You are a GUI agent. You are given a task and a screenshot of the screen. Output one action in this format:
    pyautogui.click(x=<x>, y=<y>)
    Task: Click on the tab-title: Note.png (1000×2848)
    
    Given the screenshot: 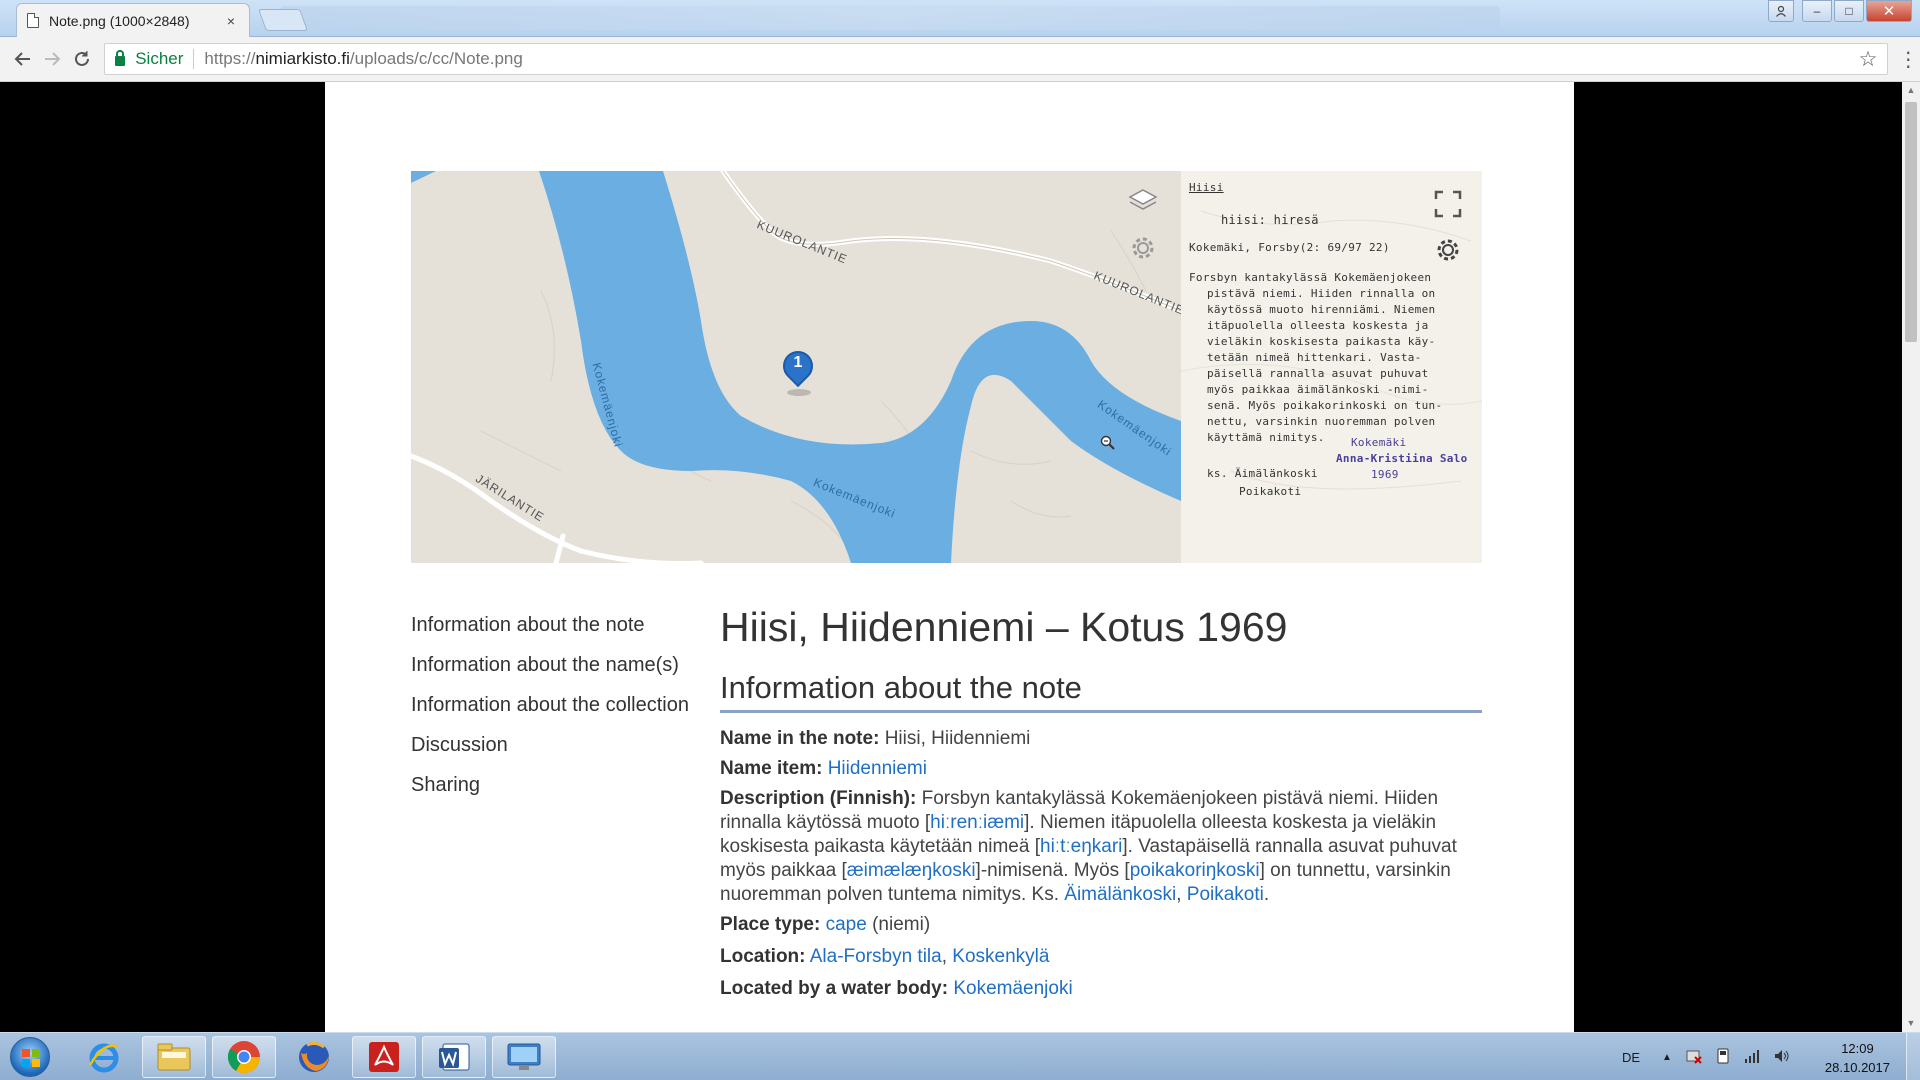 What is the action you would take?
    pyautogui.click(x=119, y=20)
    